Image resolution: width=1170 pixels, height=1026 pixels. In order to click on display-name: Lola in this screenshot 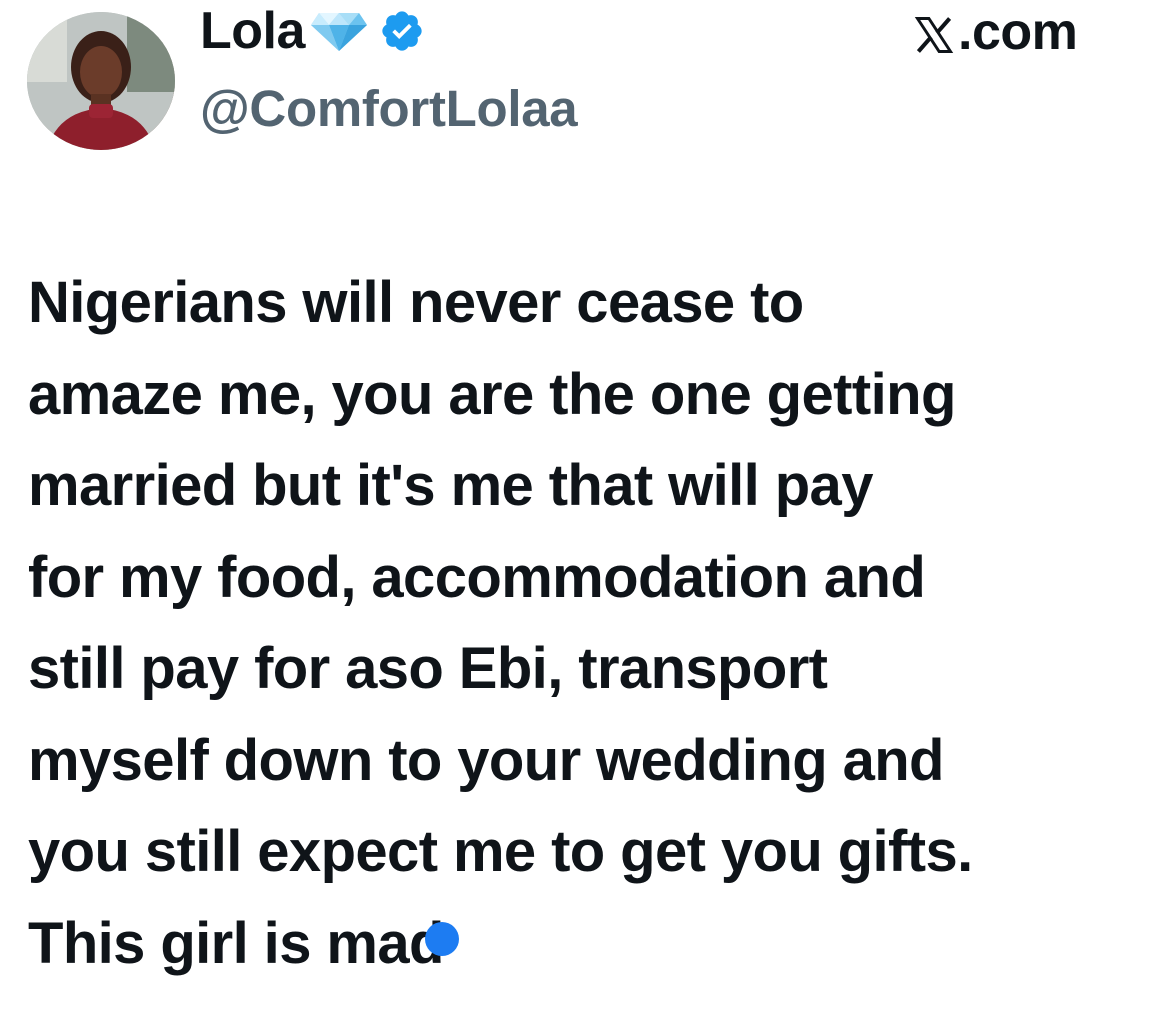, I will do `click(252, 31)`.